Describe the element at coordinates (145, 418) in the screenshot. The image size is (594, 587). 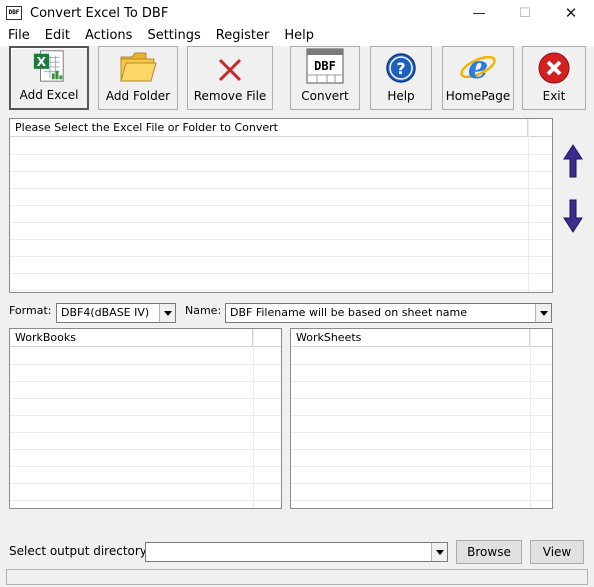
I see `workbooks-list: WorkBooks` at that location.